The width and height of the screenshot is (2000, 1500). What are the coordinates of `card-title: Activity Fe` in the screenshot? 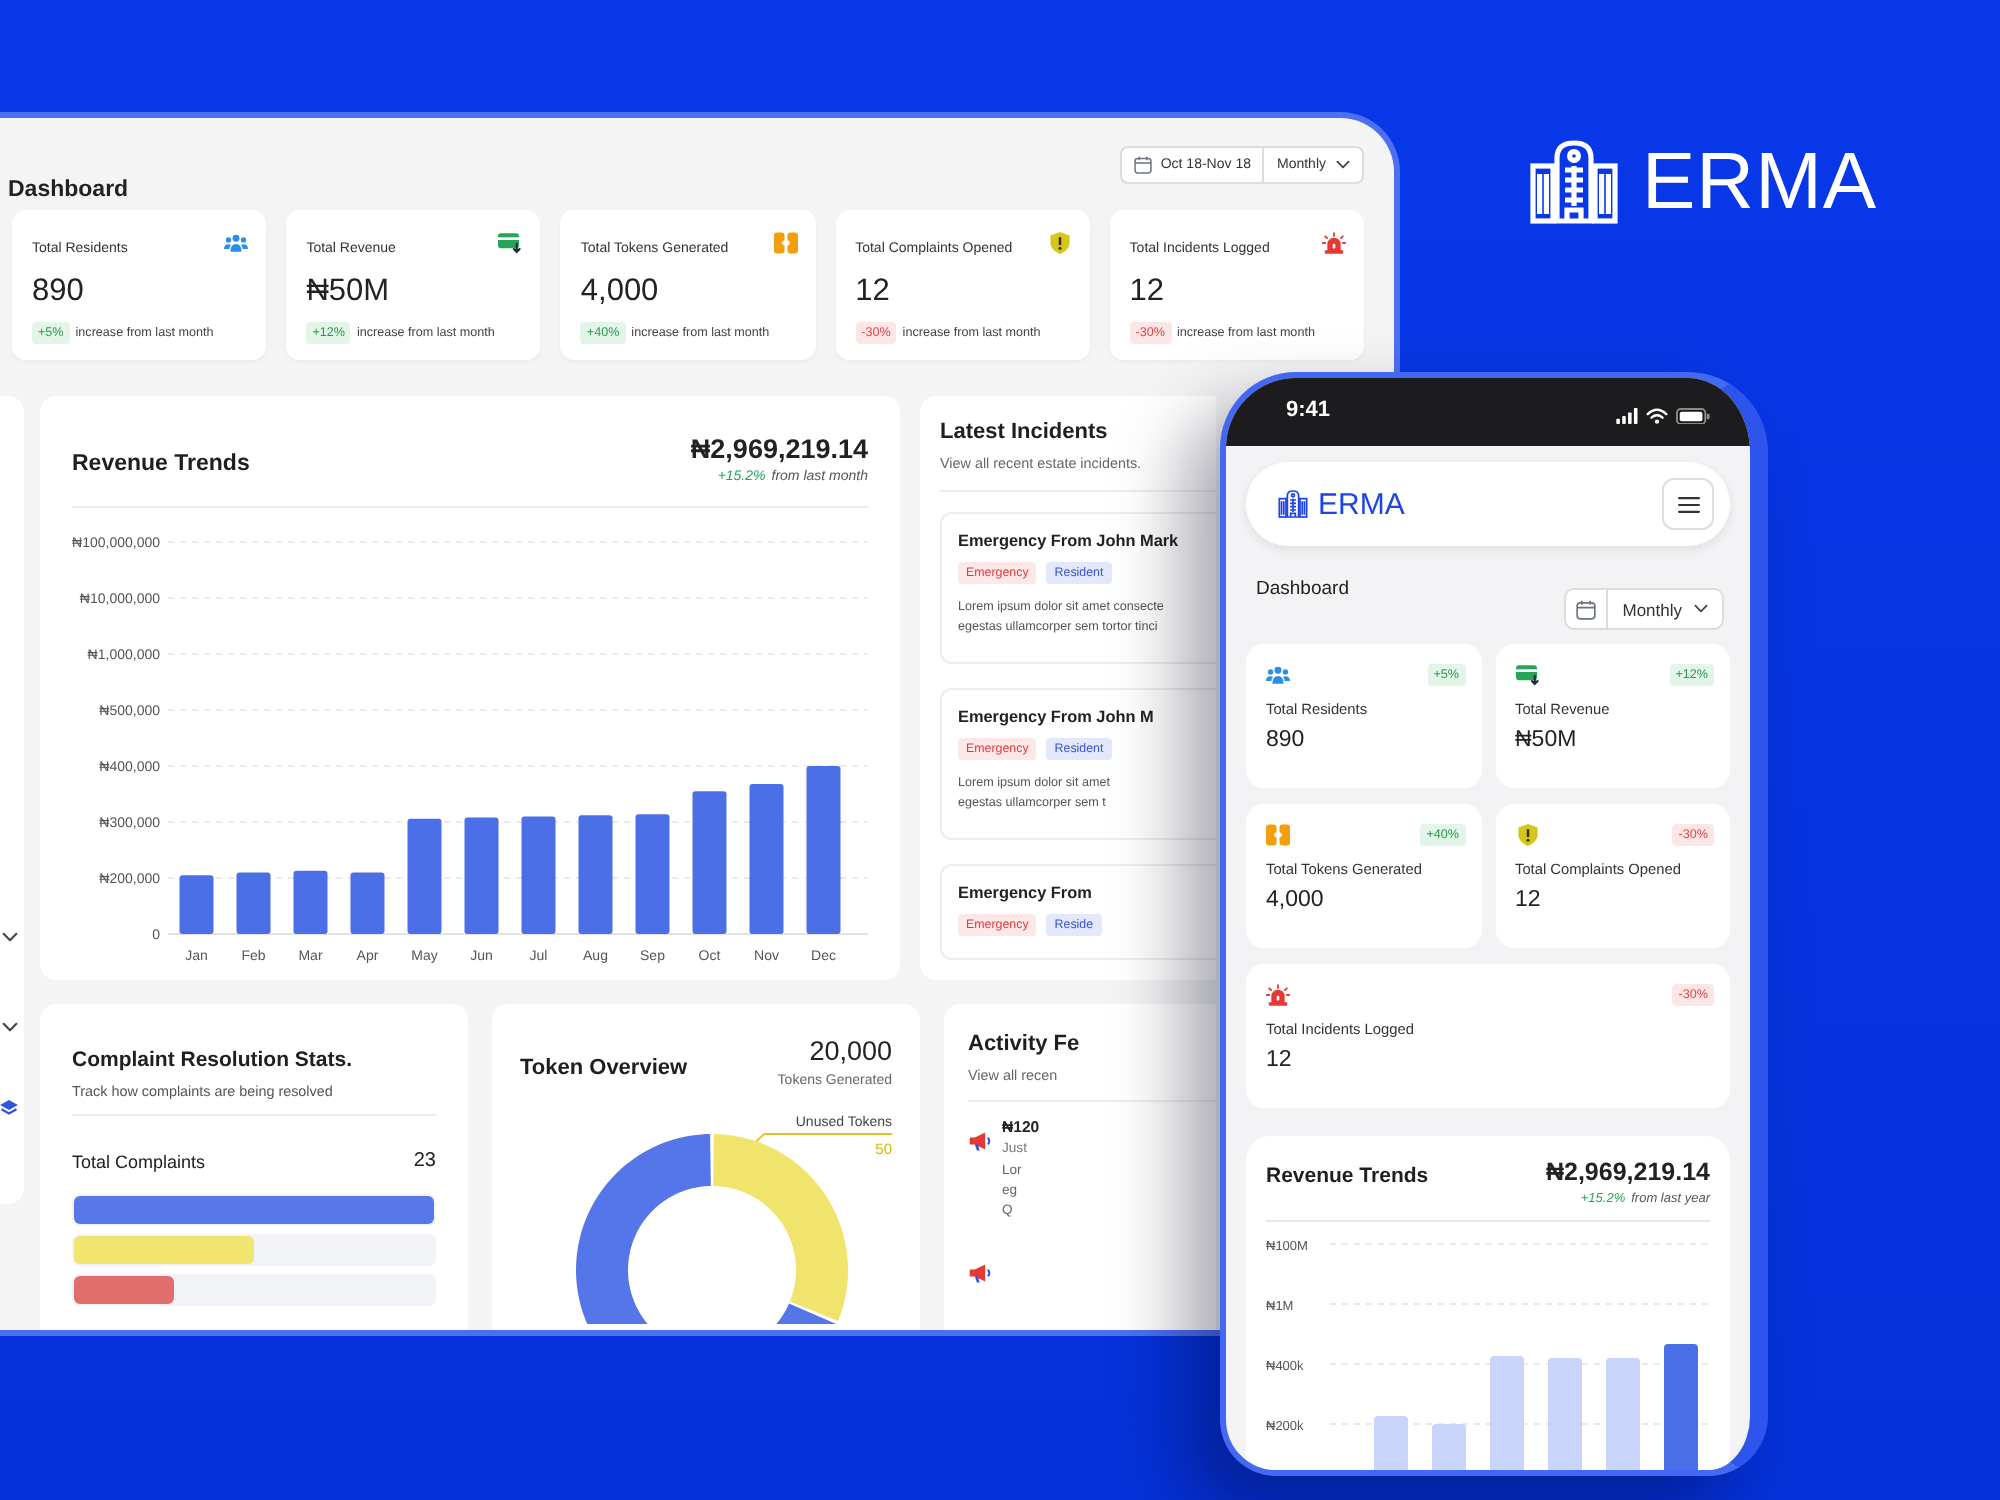 It's located at (1025, 1044).